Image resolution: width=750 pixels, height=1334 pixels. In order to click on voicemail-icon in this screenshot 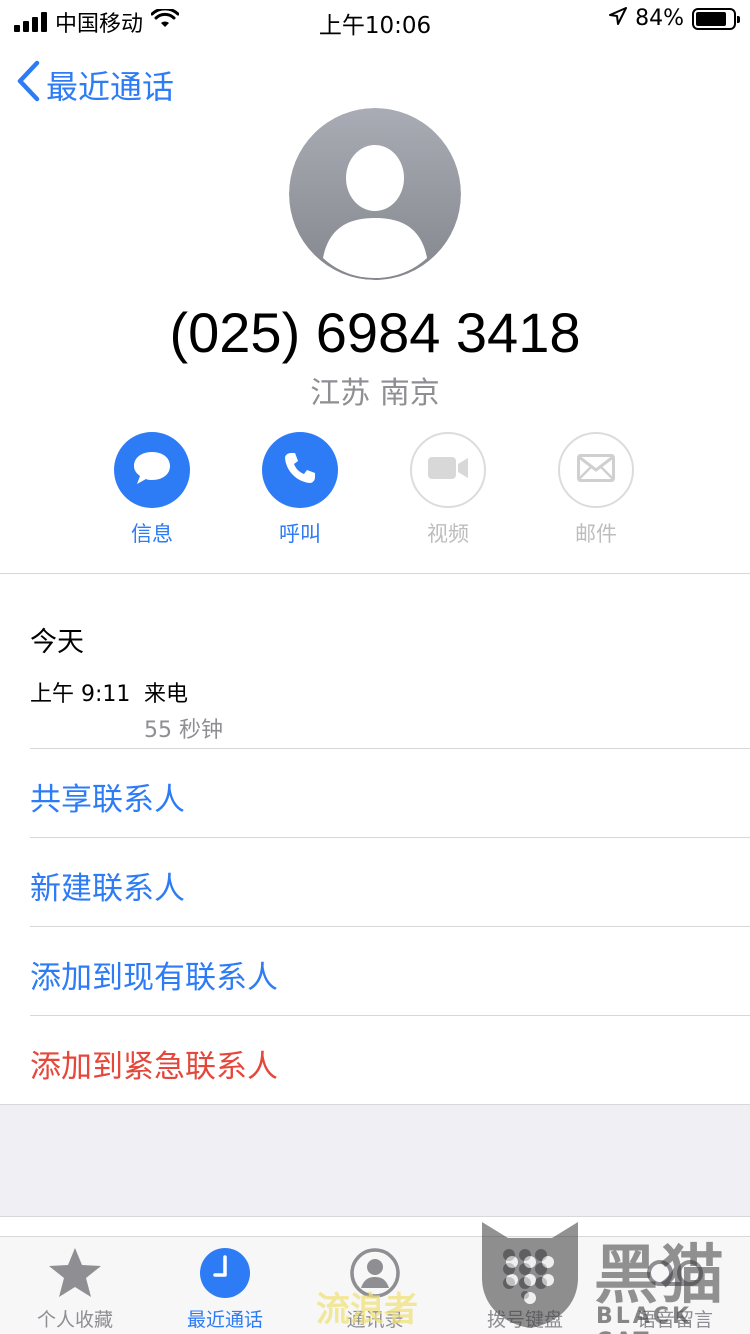, I will do `click(675, 1275)`.